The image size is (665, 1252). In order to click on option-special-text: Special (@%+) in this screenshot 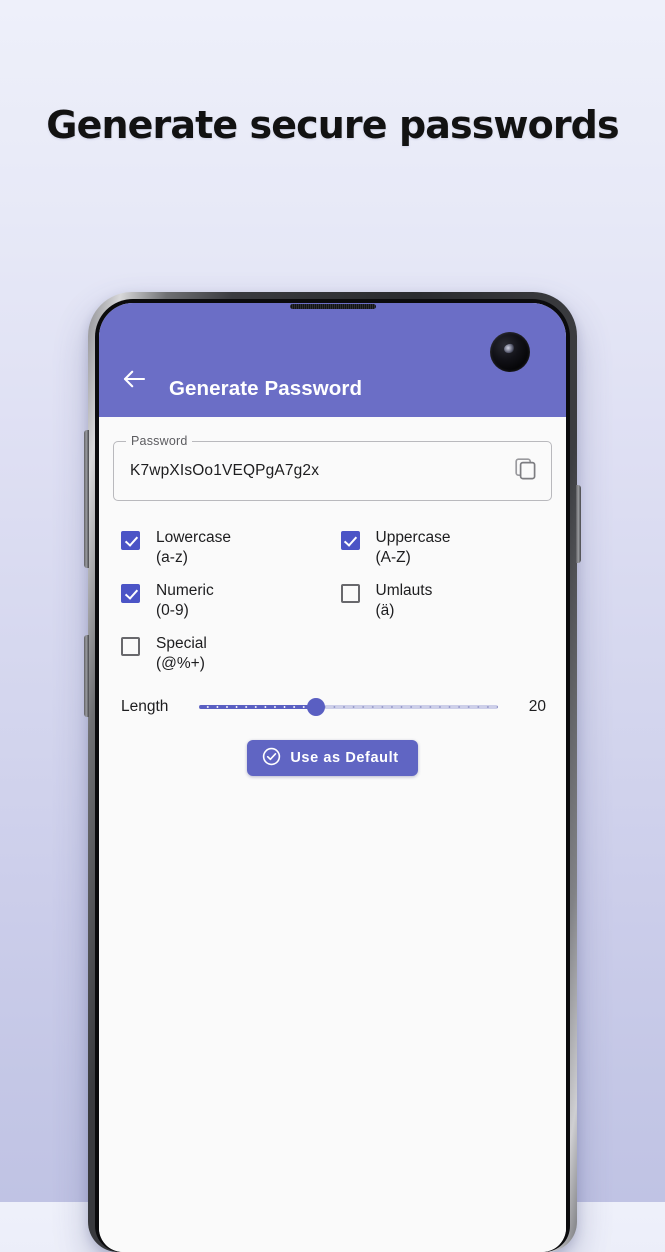, I will do `click(181, 653)`.